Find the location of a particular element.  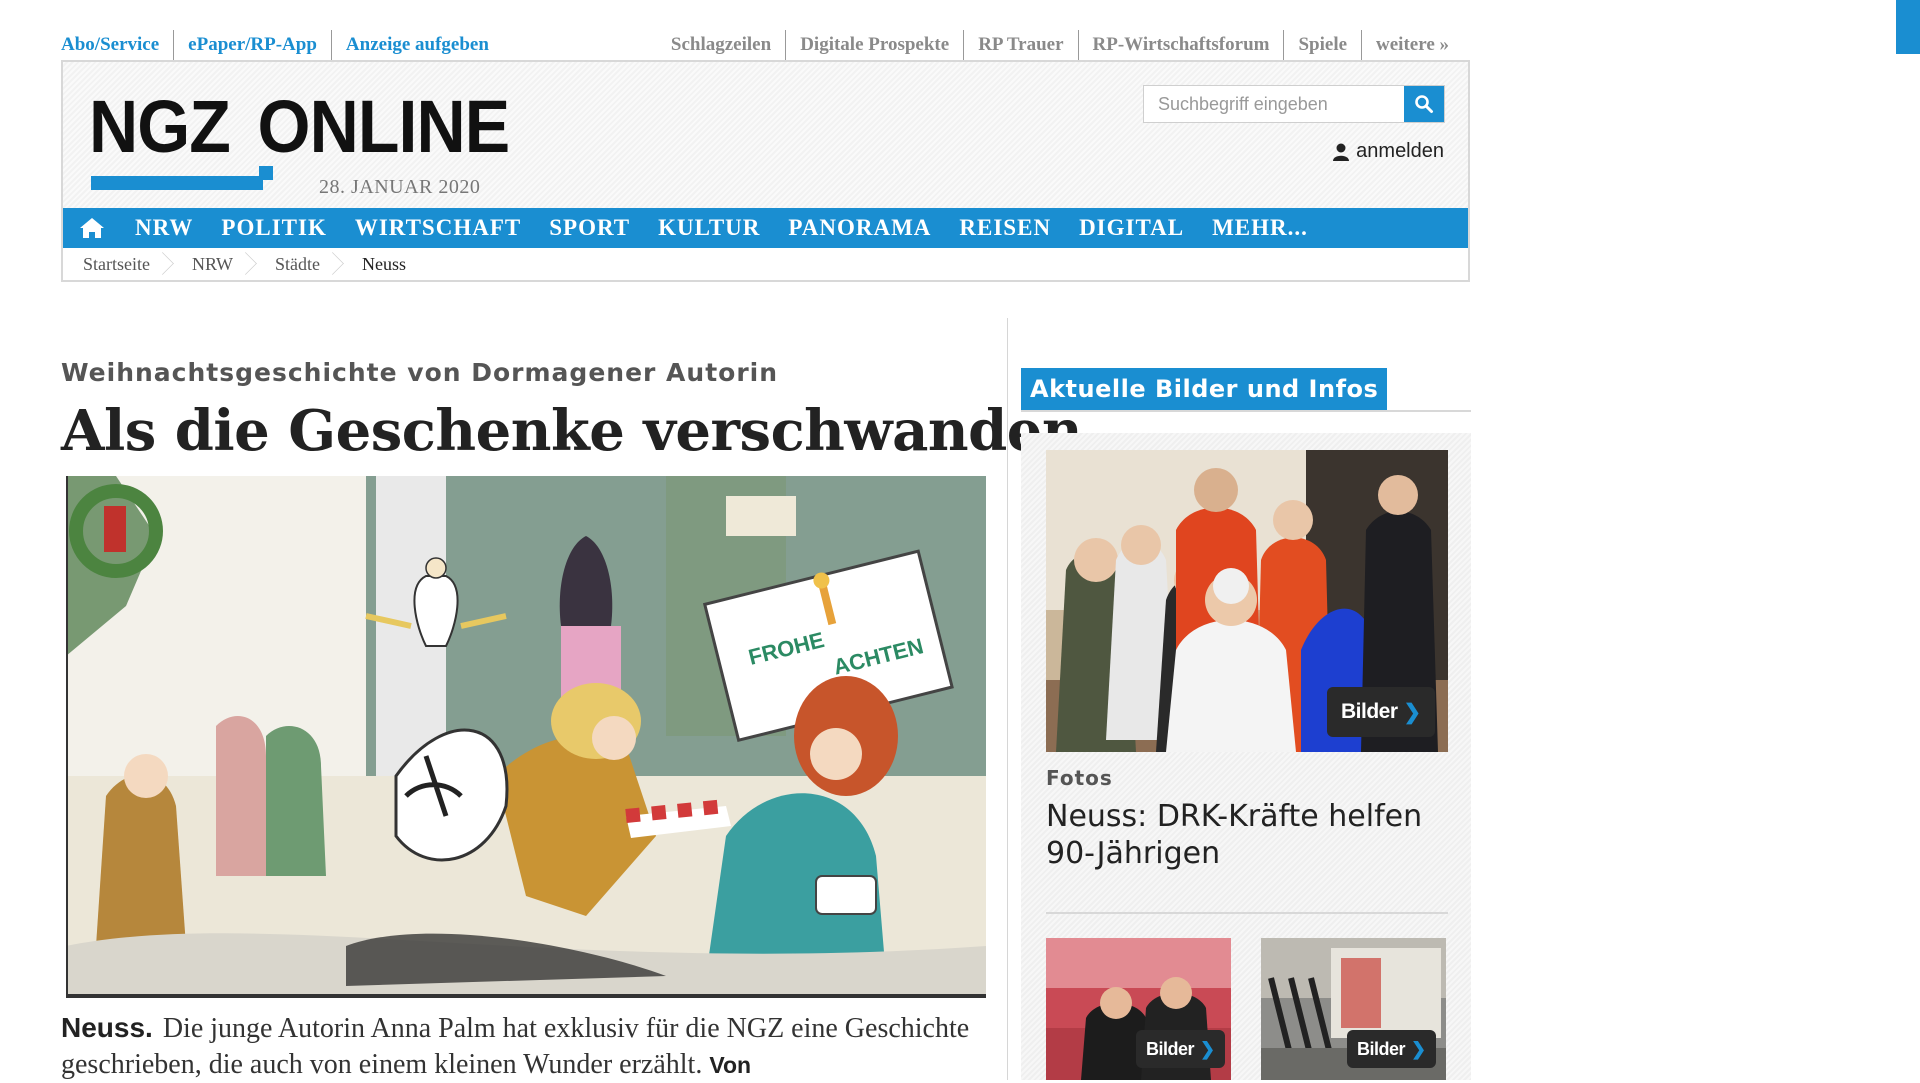

link-spiele: Spiele is located at coordinates (1322, 45).